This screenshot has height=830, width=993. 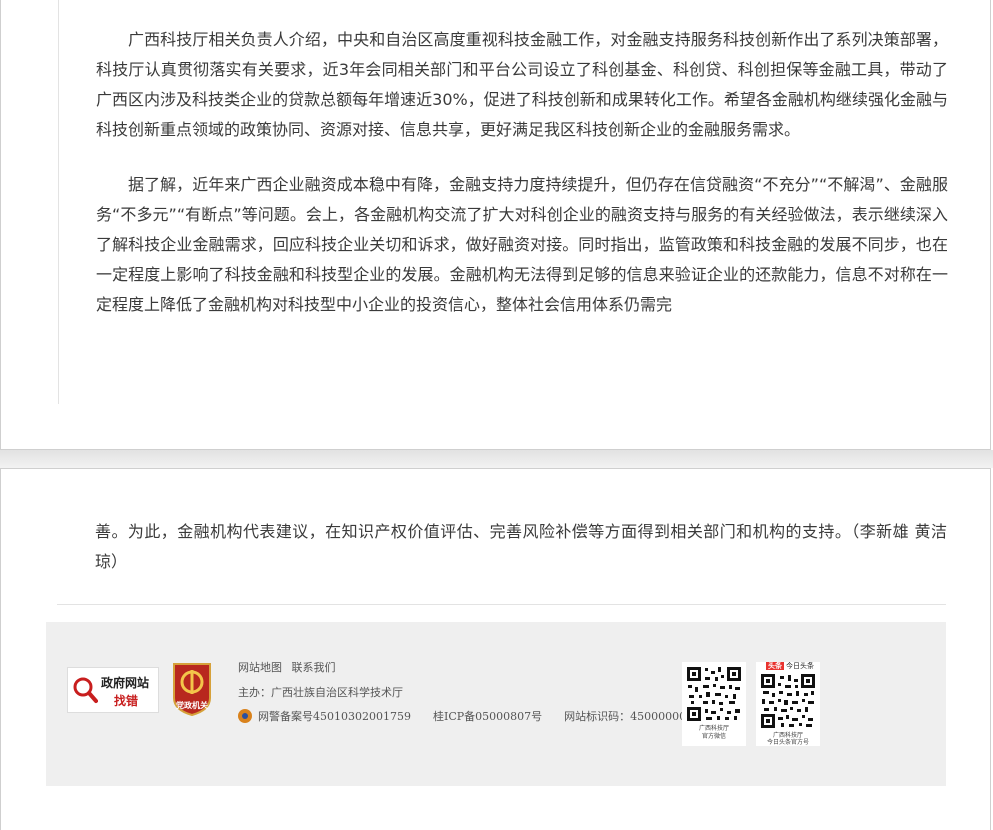 I want to click on police-badge-icon, so click(x=245, y=716).